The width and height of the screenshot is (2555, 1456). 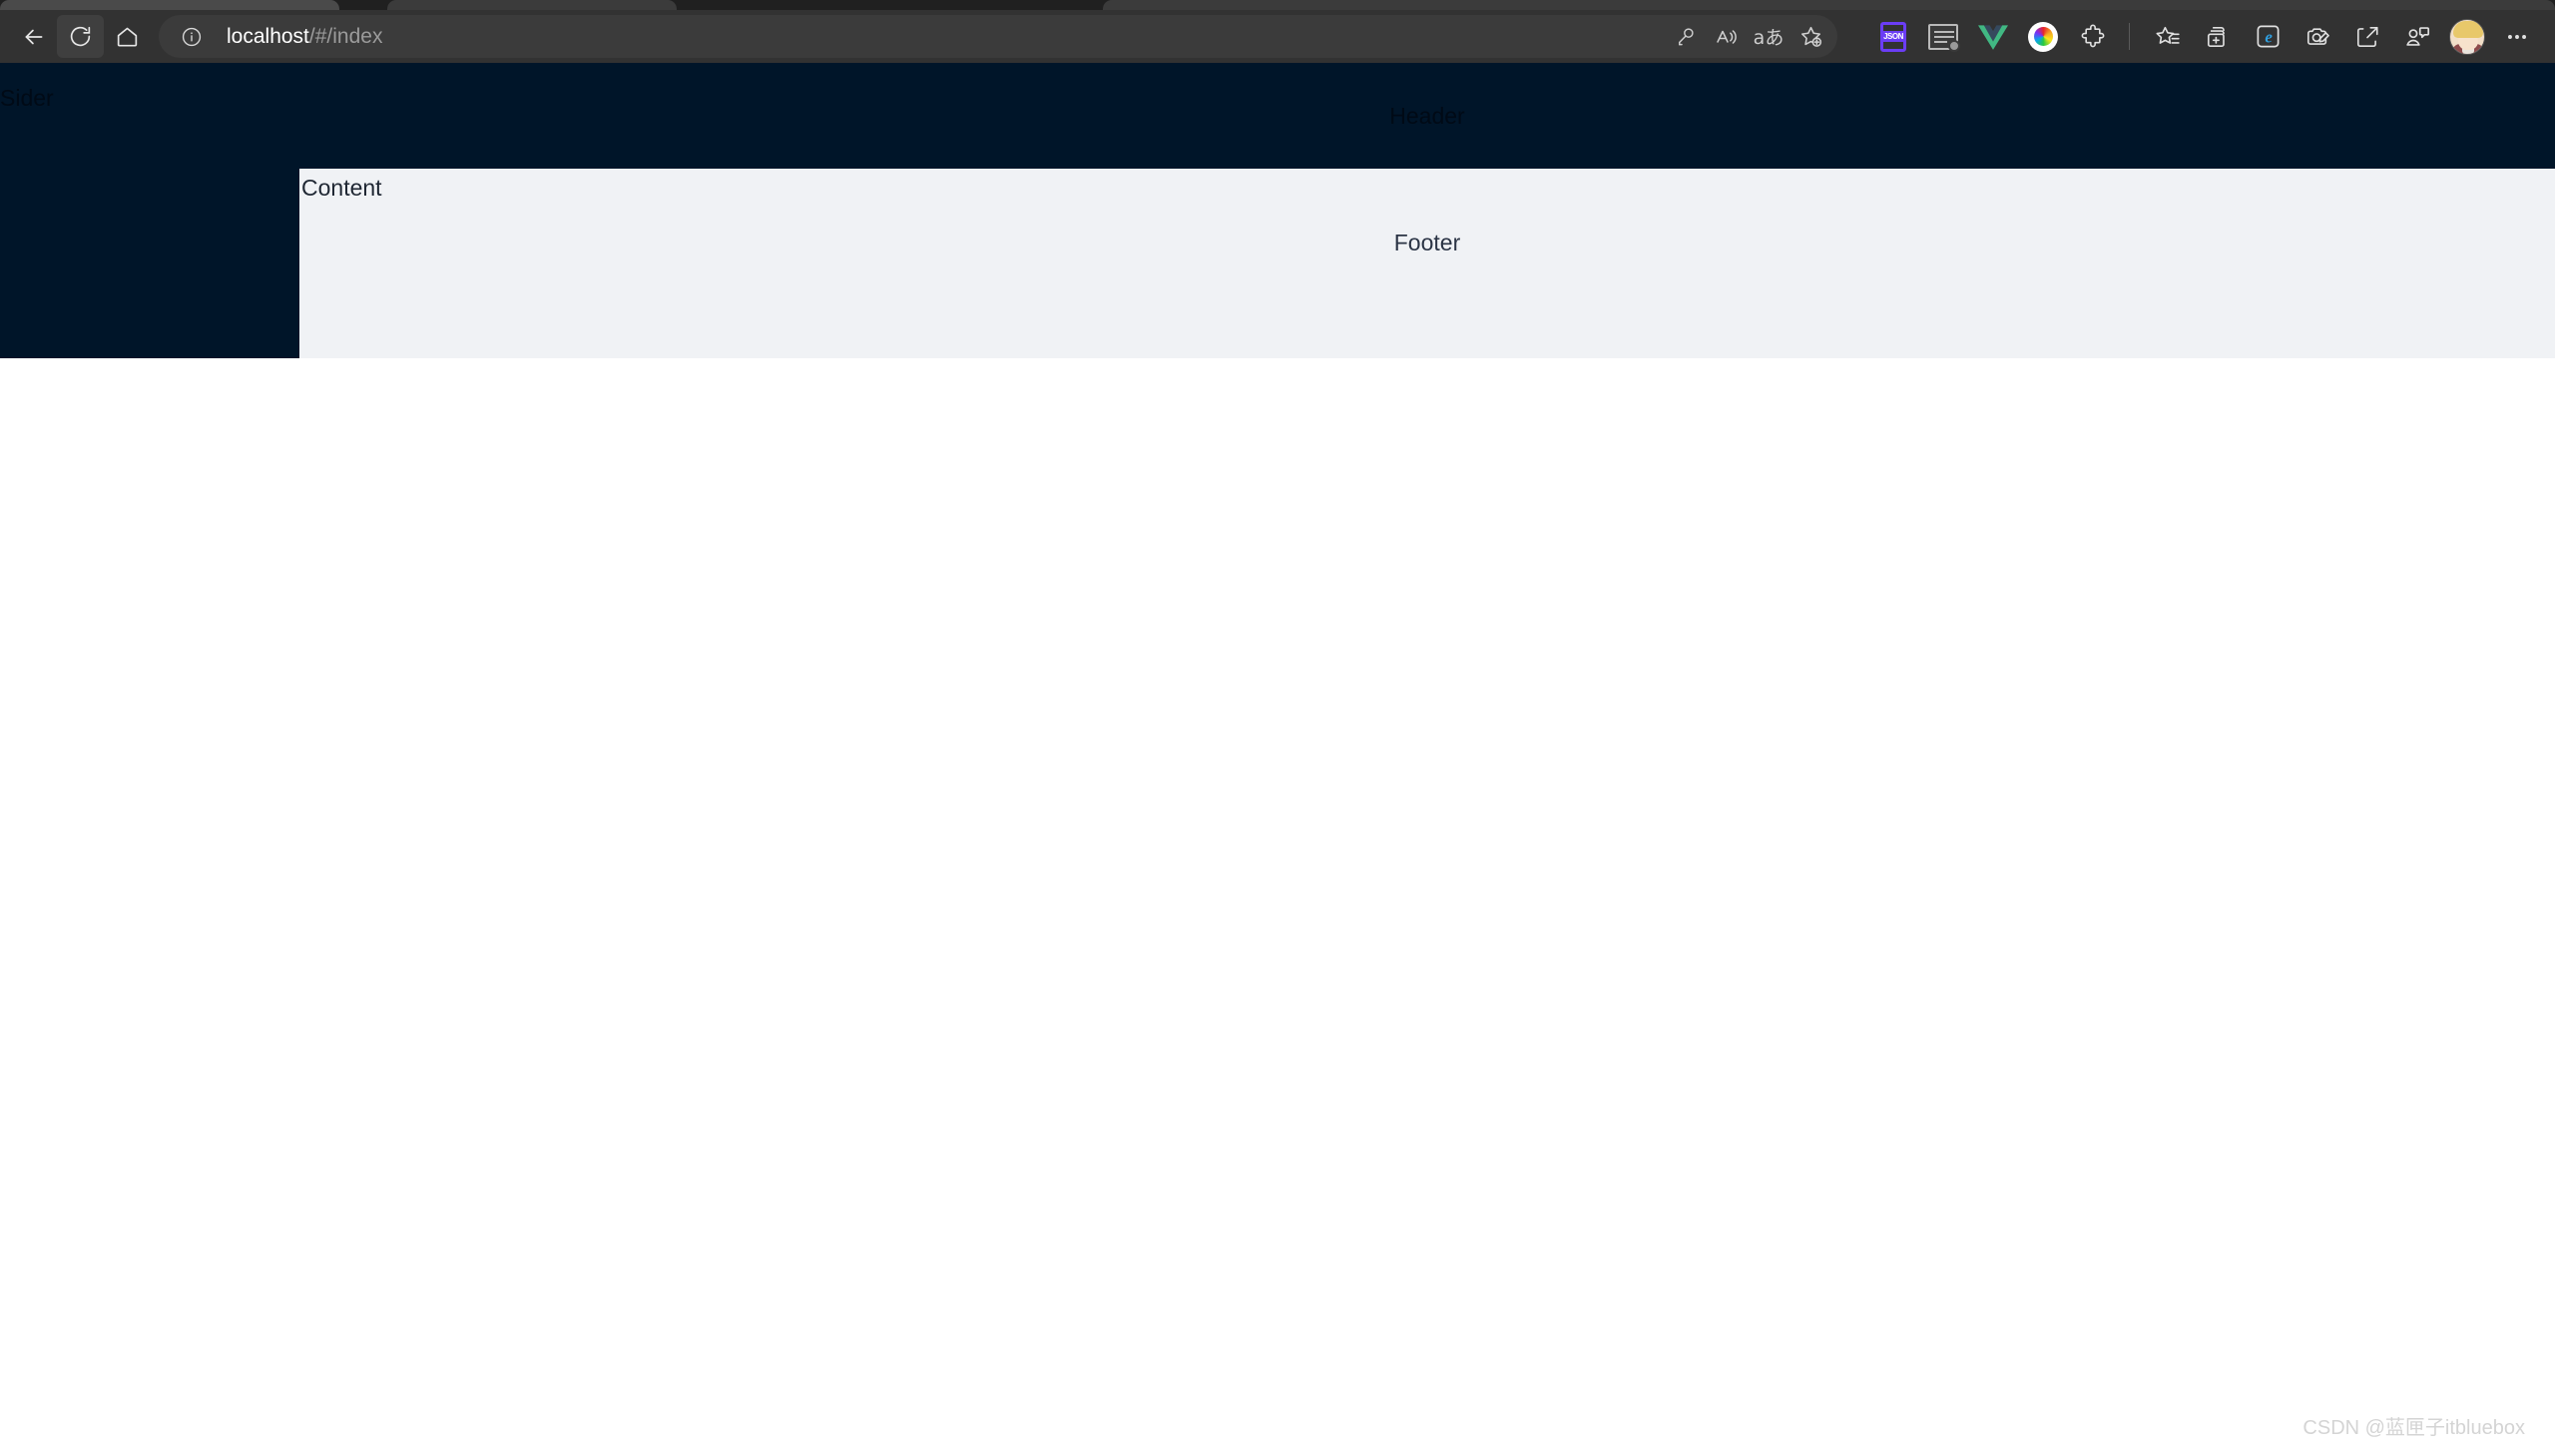 I want to click on address-bar-actions: aあ, so click(x=1747, y=37).